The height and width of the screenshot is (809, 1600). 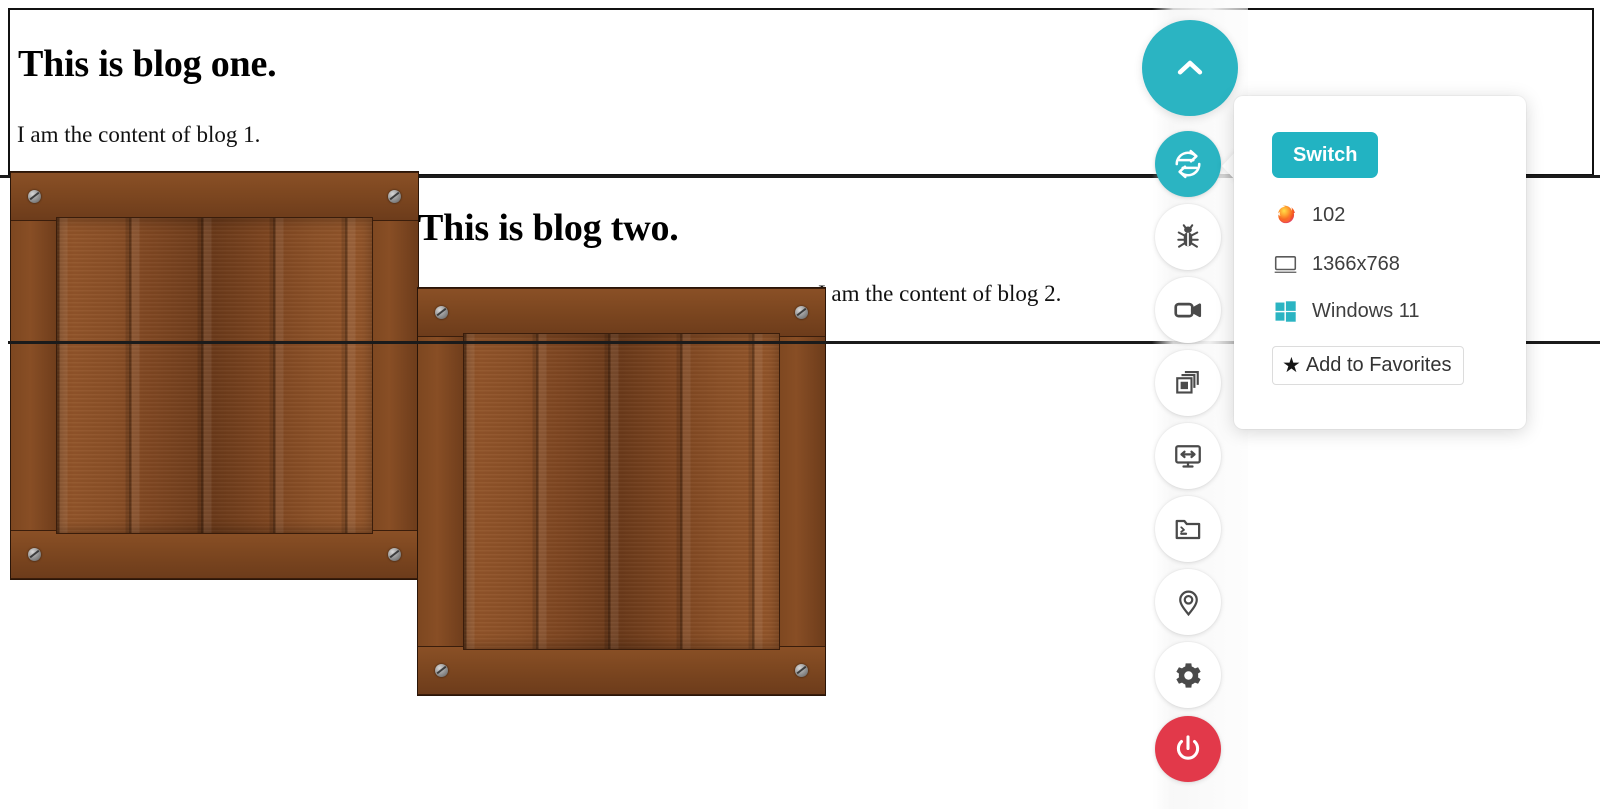 I want to click on settings-button, so click(x=1188, y=675).